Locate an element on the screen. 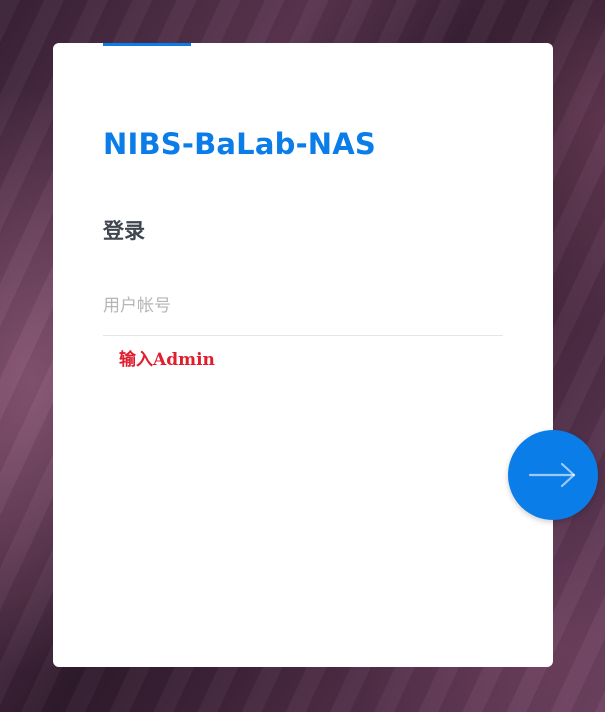  next-button is located at coordinates (553, 475).